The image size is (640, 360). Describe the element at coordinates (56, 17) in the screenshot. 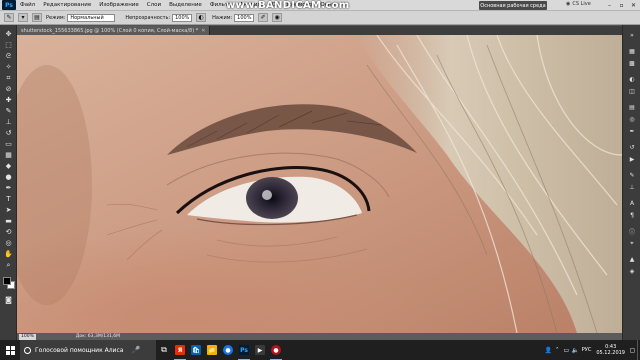

I see `mode-label: Режим:` at that location.